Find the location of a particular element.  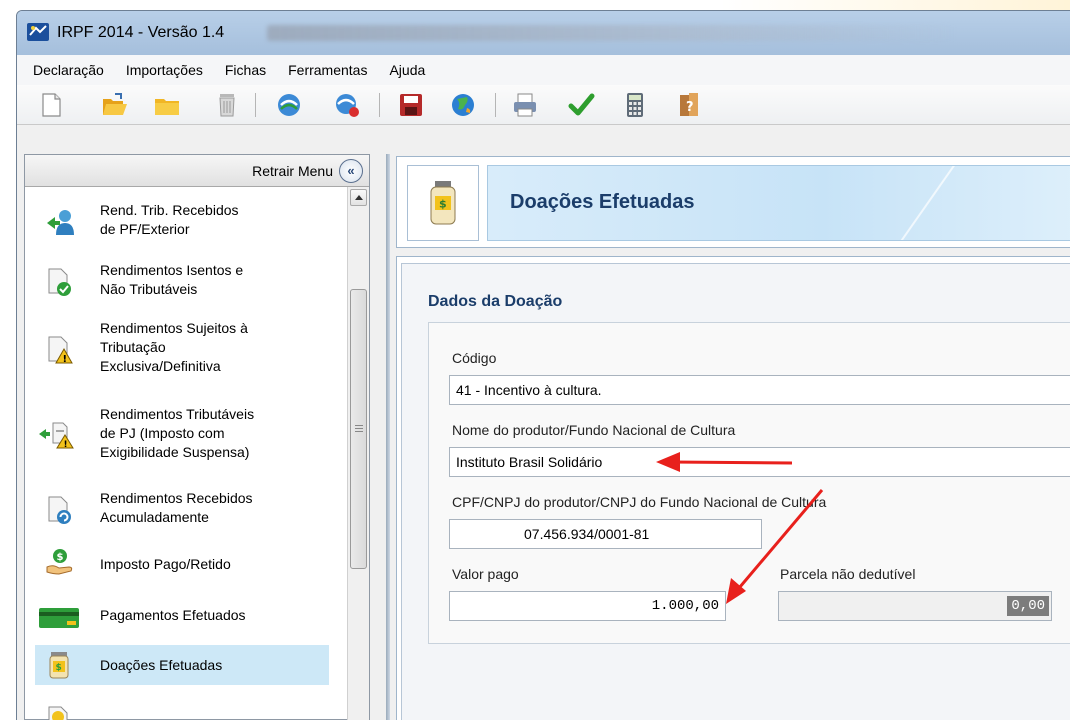

sidebar-item-label: Rendimentos Recebidos Acumuladamente is located at coordinates (176, 507).